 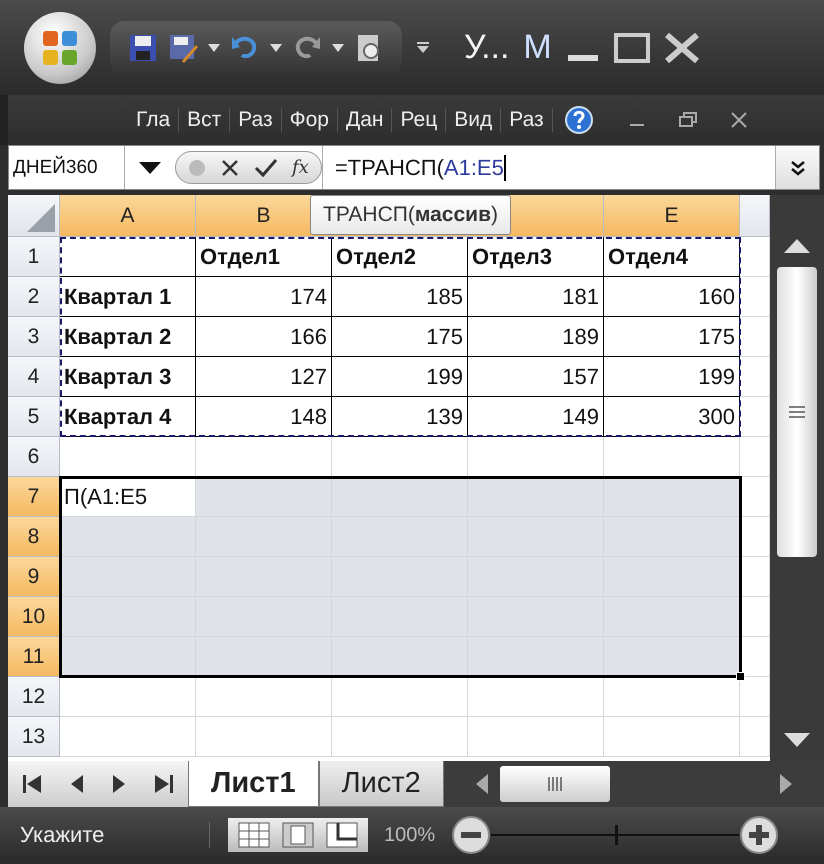 What do you see at coordinates (786, 784) in the screenshot?
I see `scroll-right-icon` at bounding box center [786, 784].